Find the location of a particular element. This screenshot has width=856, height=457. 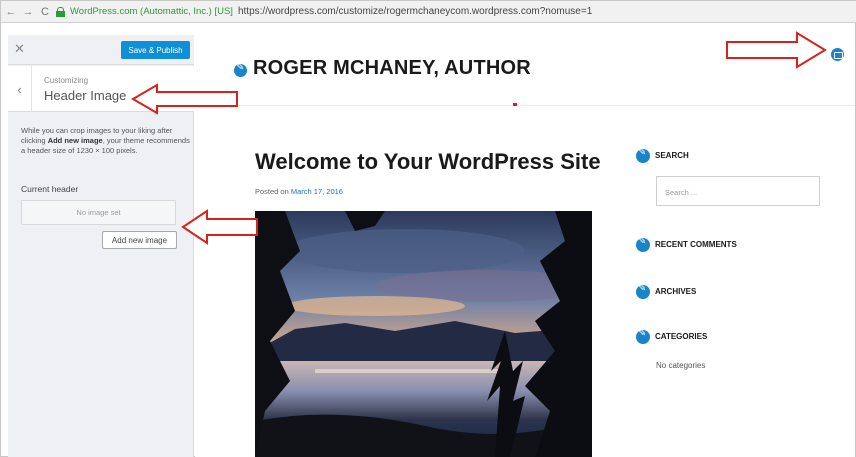

help-text-bold: Add new image is located at coordinates (75, 140).